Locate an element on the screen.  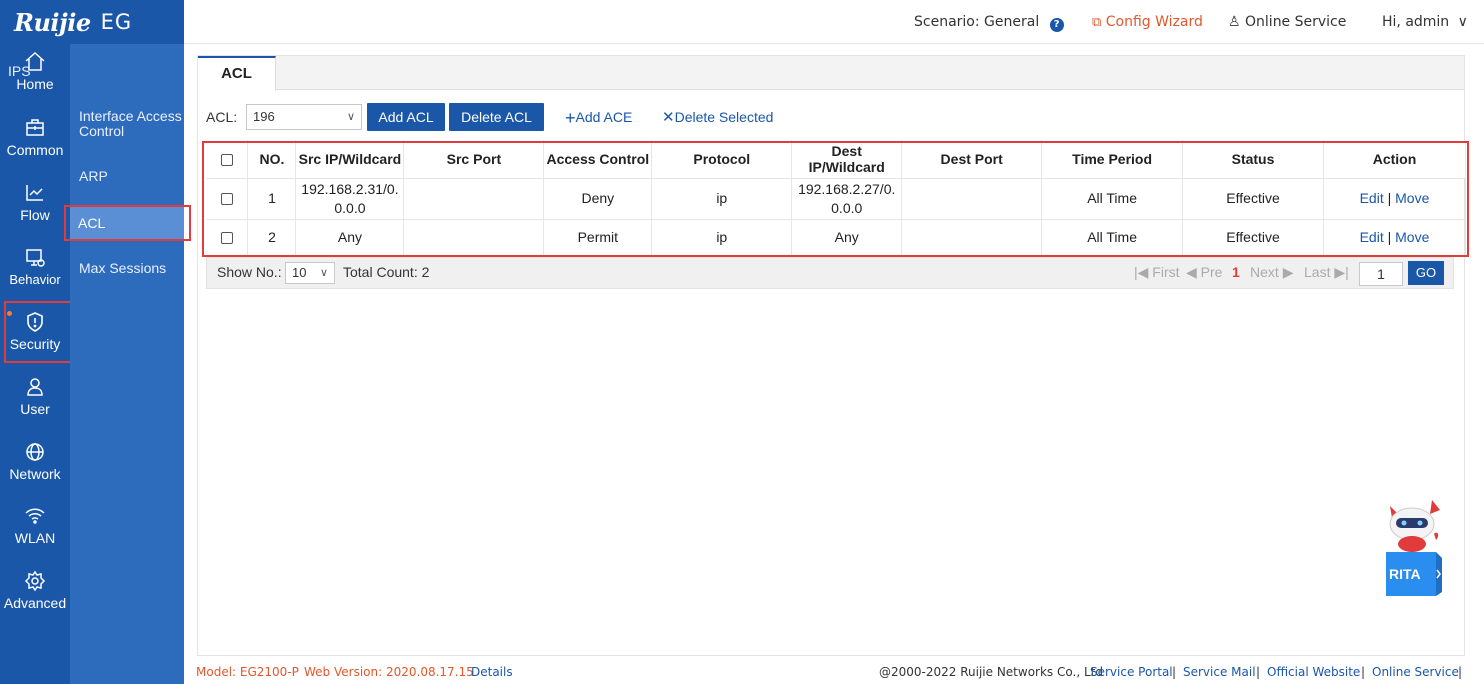
add-ace-label: Add ACE is located at coordinates (604, 117).